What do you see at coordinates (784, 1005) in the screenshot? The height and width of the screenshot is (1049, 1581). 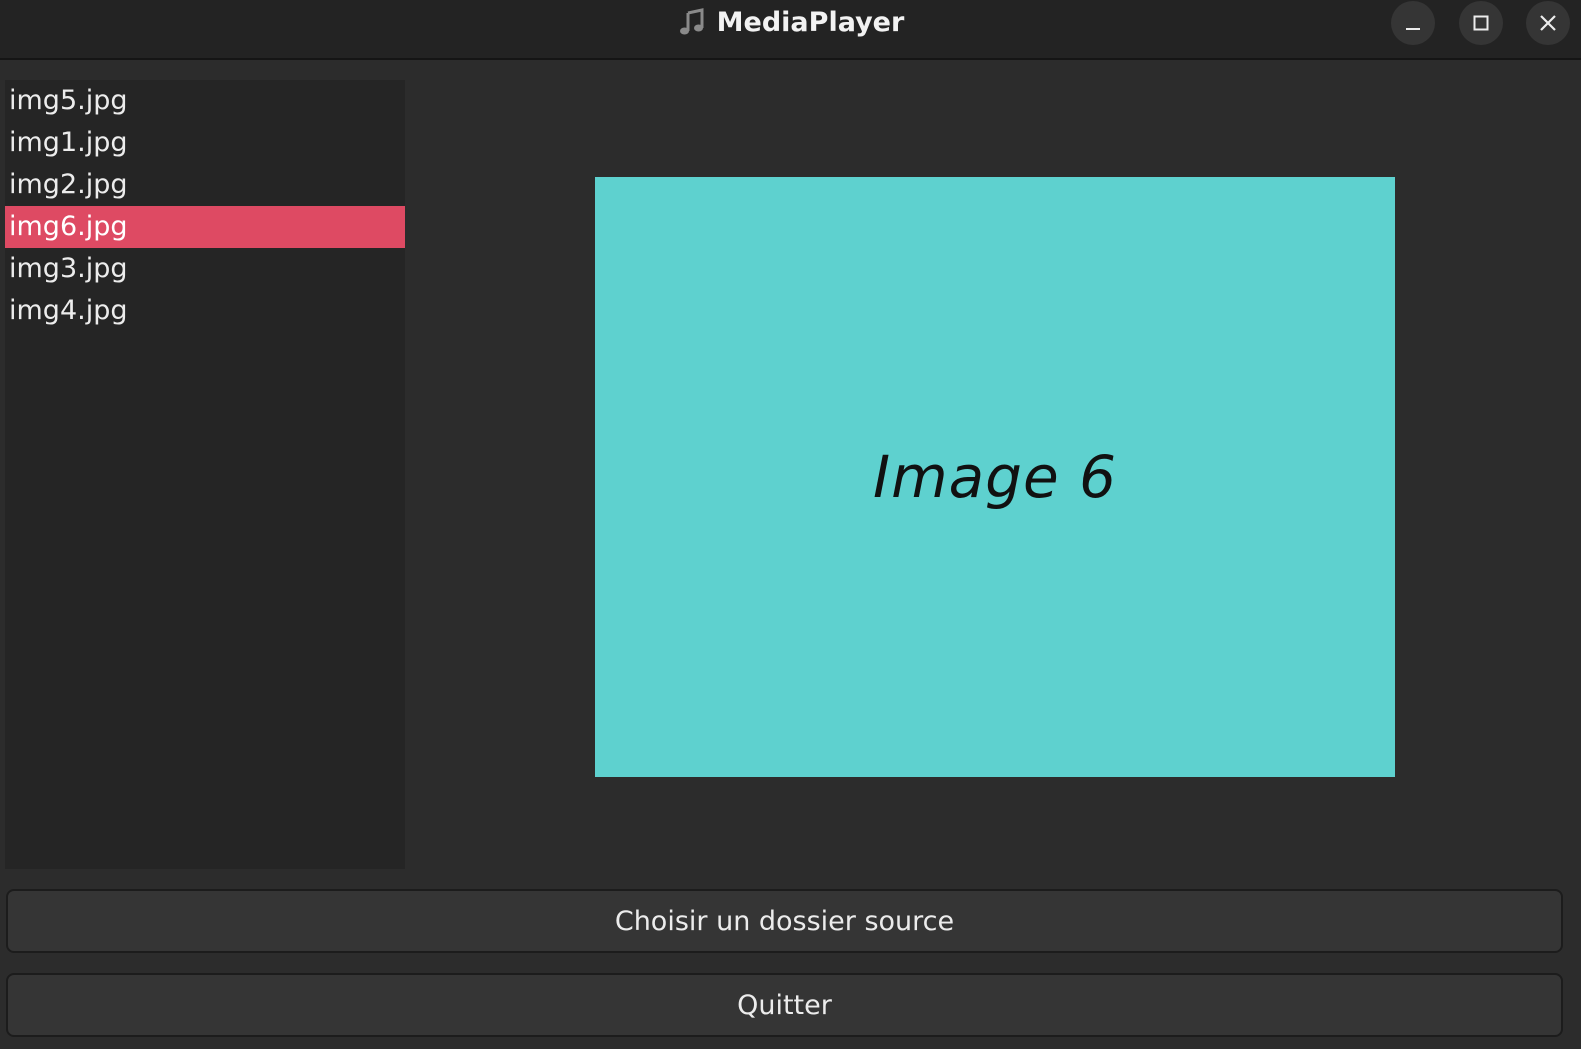 I see `quit-button: Quitter` at bounding box center [784, 1005].